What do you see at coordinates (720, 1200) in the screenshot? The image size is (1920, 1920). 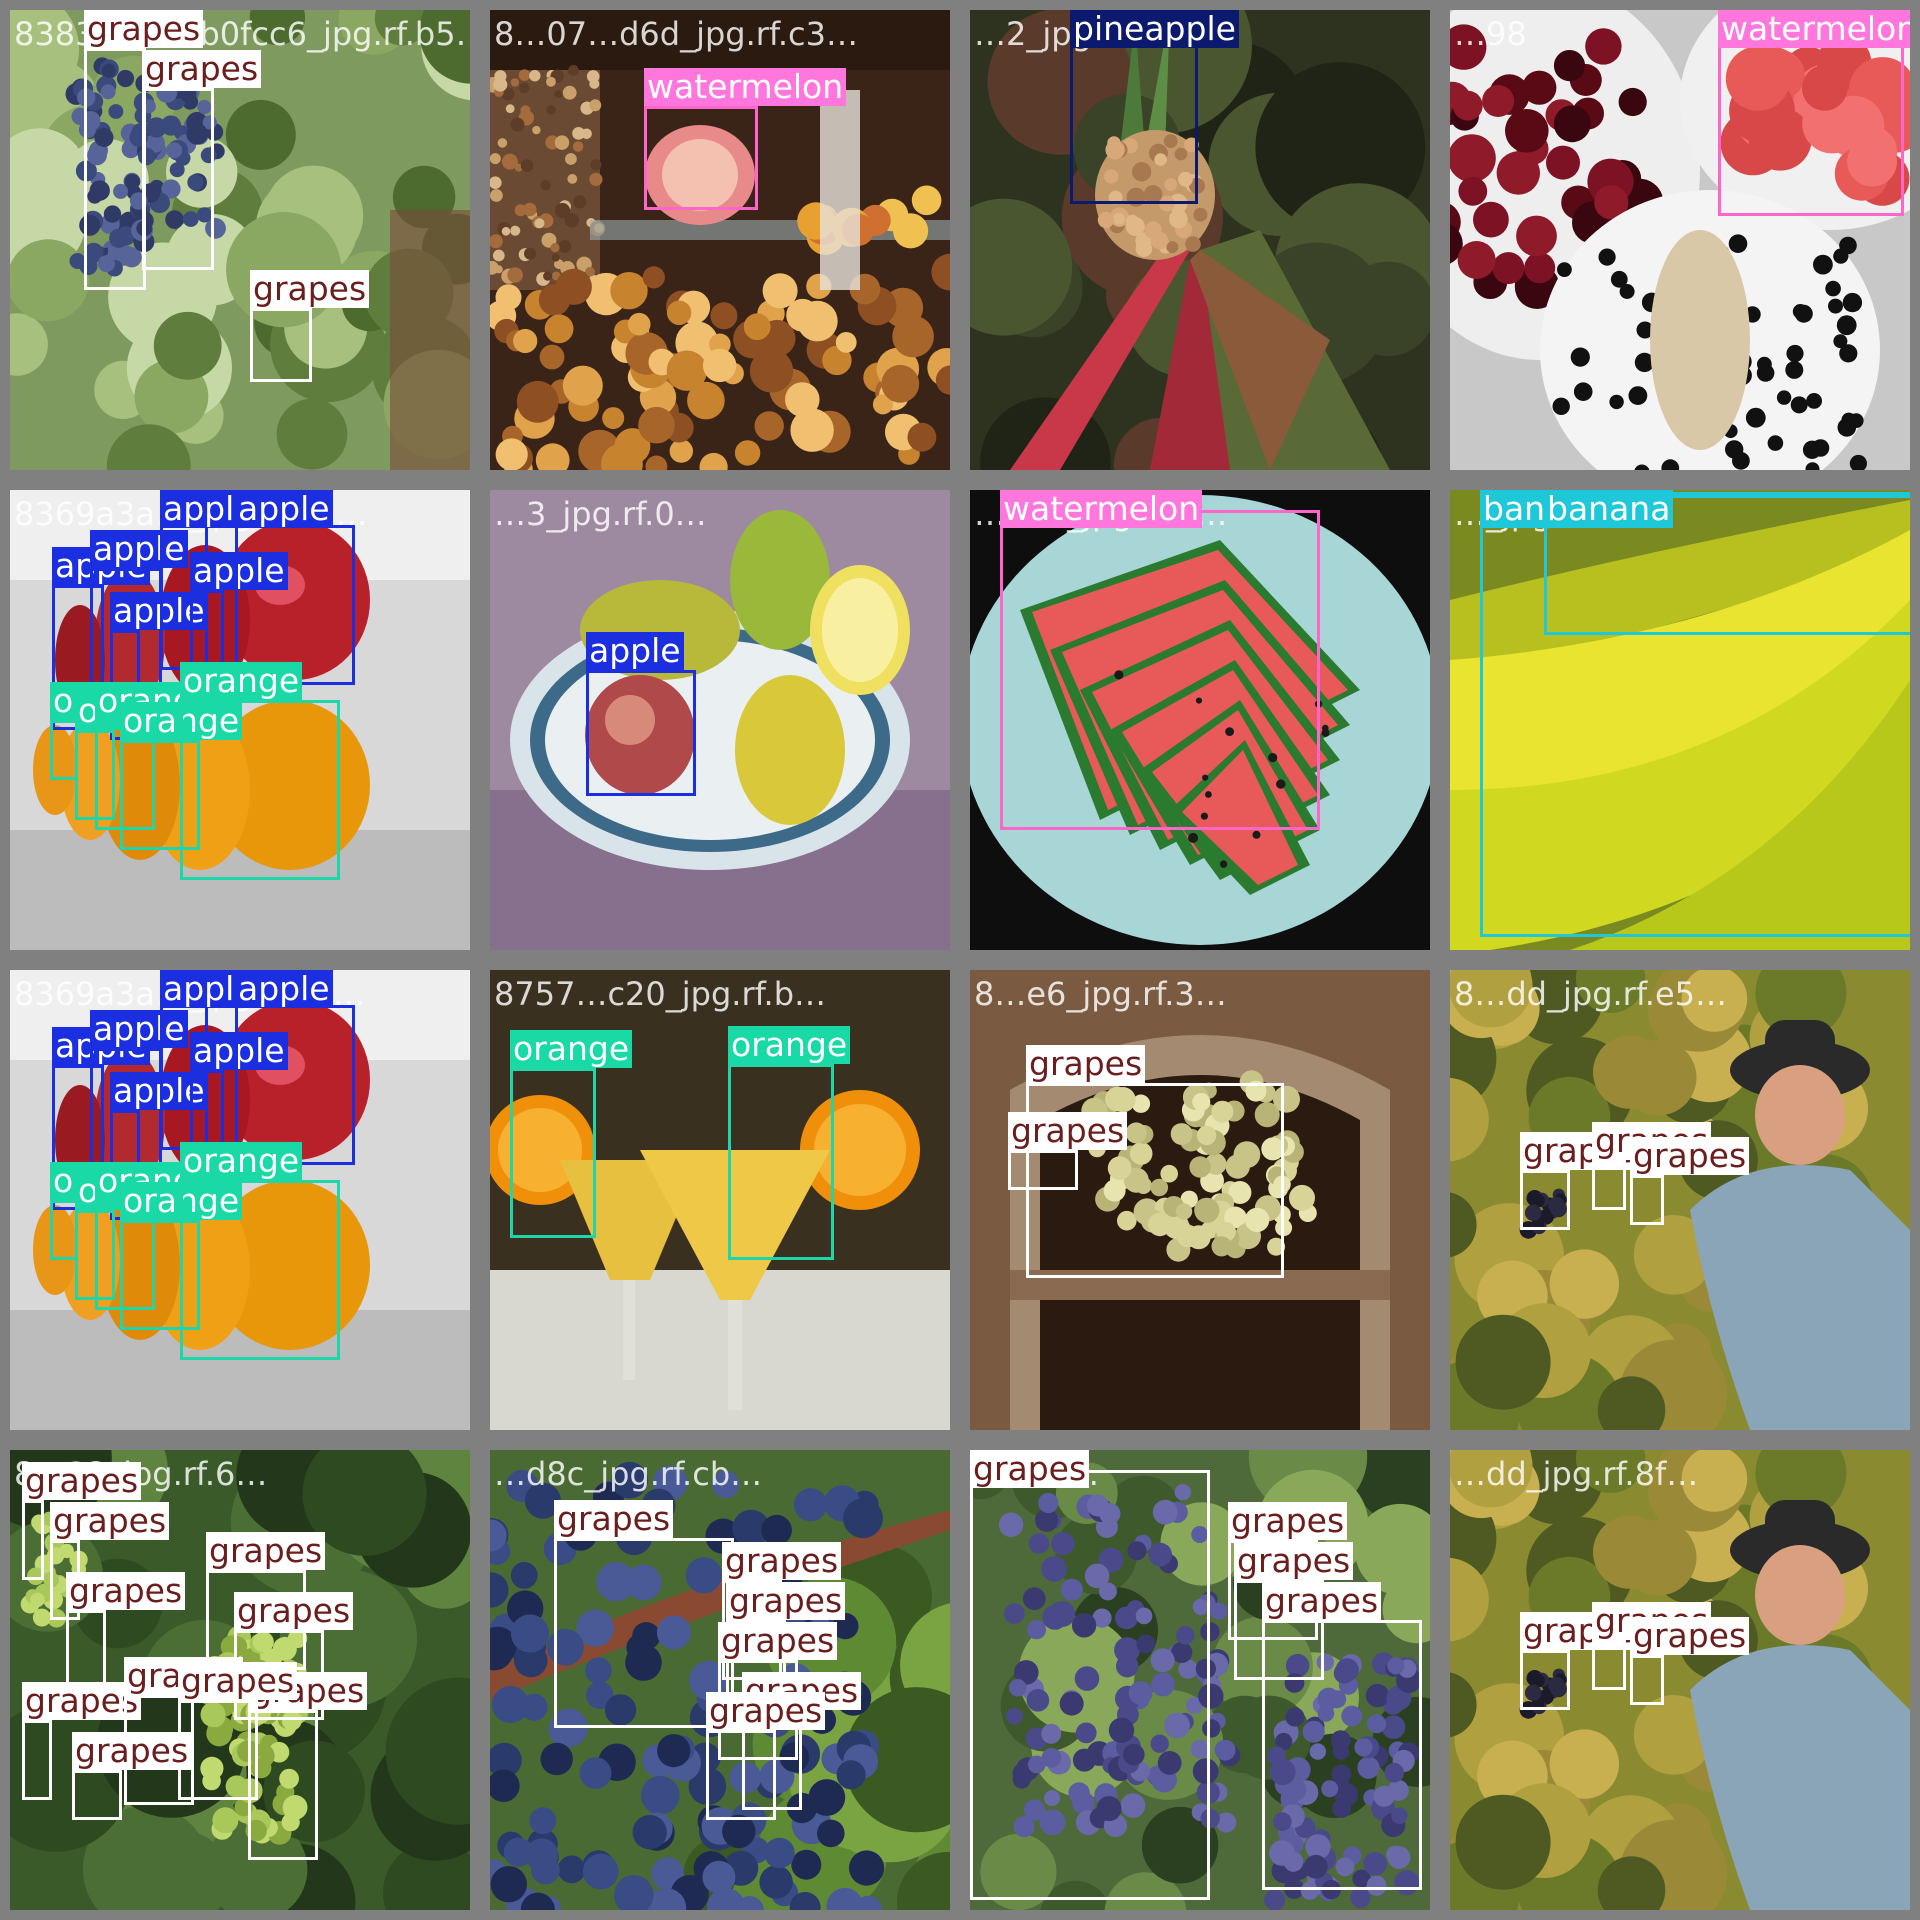 I see `image-tile: 8757…c20_jpg.rf.b… orange orange` at bounding box center [720, 1200].